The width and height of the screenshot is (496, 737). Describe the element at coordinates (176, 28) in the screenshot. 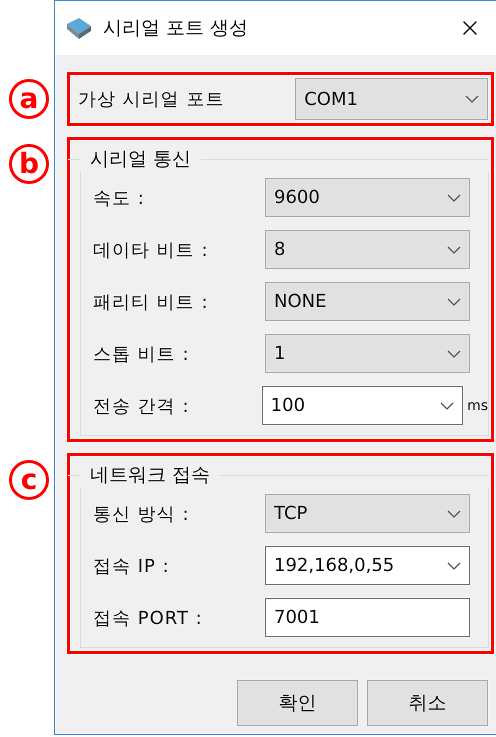

I see `window-title: 시리얼 포트 생성` at that location.